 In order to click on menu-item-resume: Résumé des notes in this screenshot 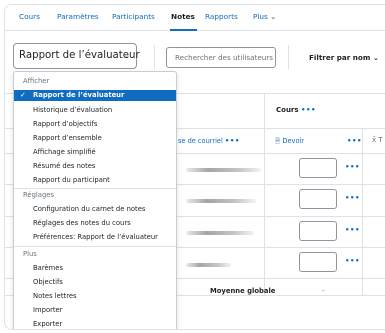, I will do `click(95, 166)`.